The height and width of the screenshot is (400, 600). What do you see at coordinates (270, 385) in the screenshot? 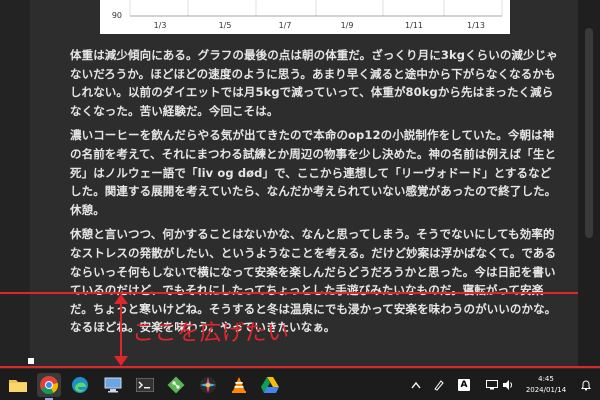
I see `drive-icon` at bounding box center [270, 385].